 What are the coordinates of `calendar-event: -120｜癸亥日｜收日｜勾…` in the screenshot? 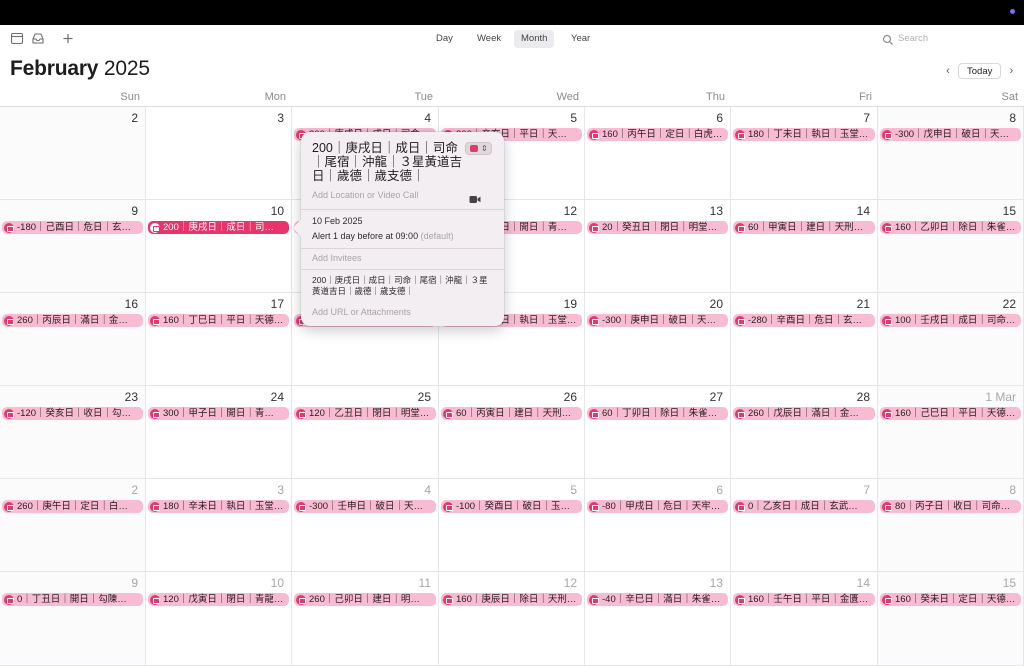 It's located at (72, 413).